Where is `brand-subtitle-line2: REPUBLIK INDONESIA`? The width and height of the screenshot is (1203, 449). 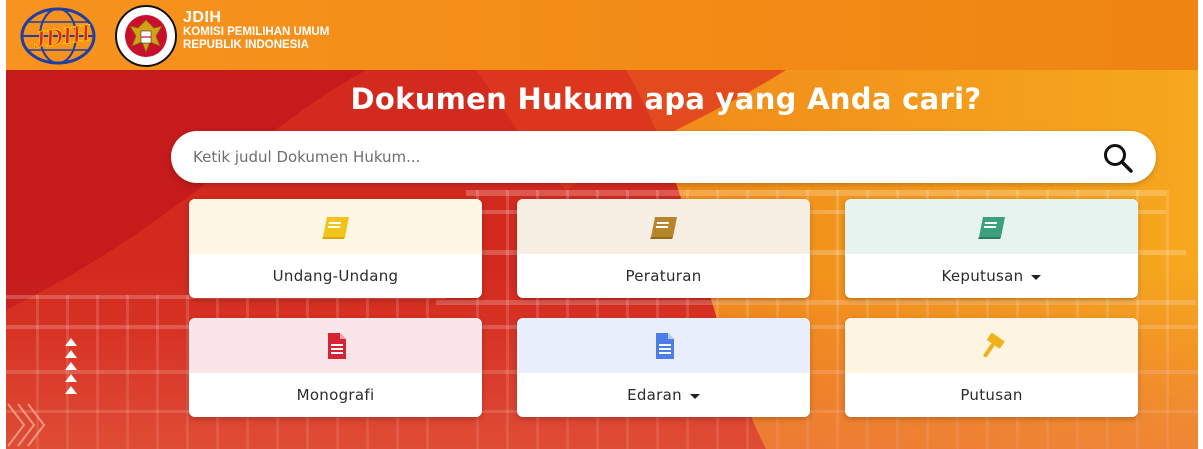
brand-subtitle-line2: REPUBLIK INDONESIA is located at coordinates (246, 45).